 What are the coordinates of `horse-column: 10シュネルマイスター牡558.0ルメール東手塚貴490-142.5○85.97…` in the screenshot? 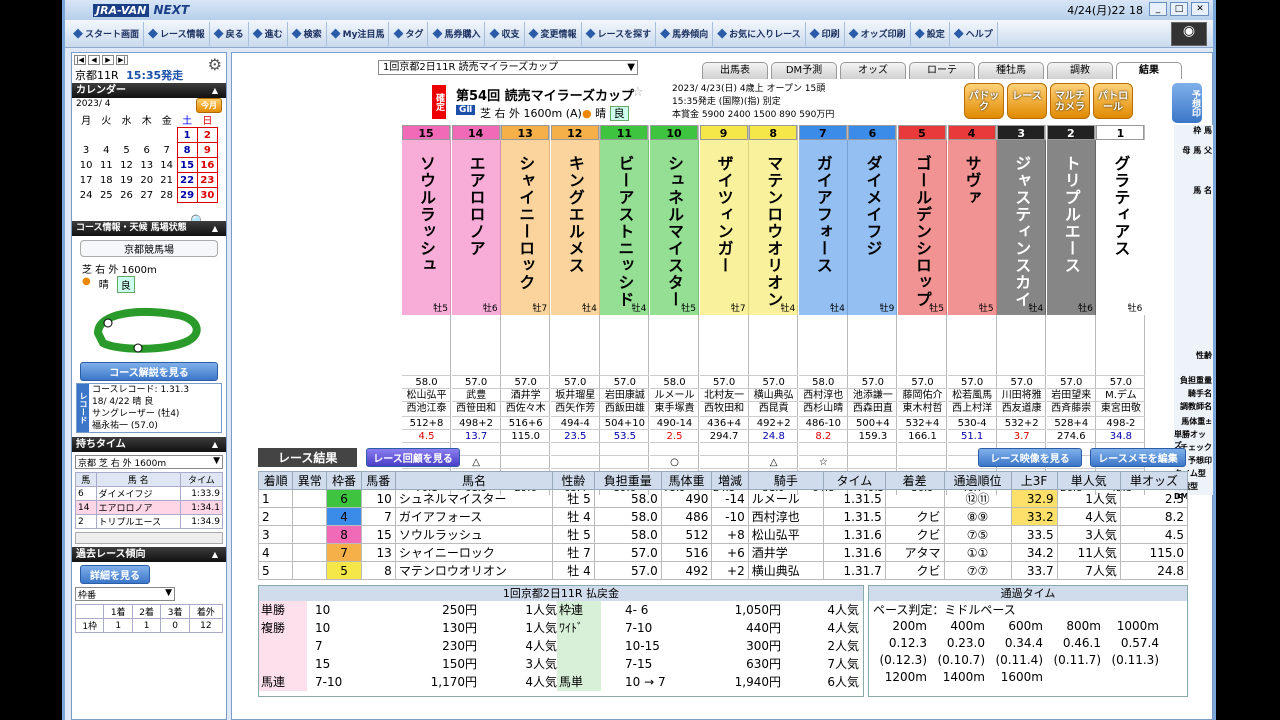 It's located at (674, 310).